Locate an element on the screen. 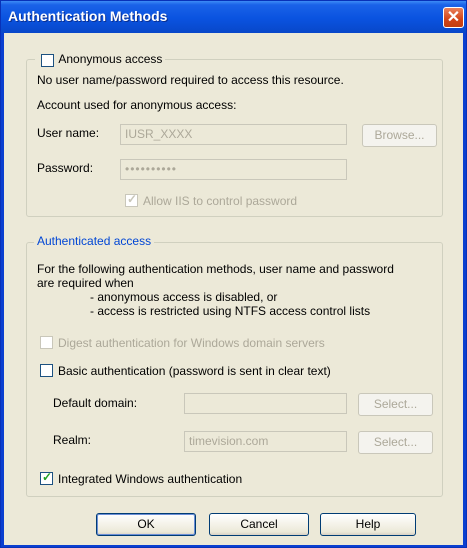 The height and width of the screenshot is (548, 467). integrated-auth-checkbox: ✓ is located at coordinates (46, 477).